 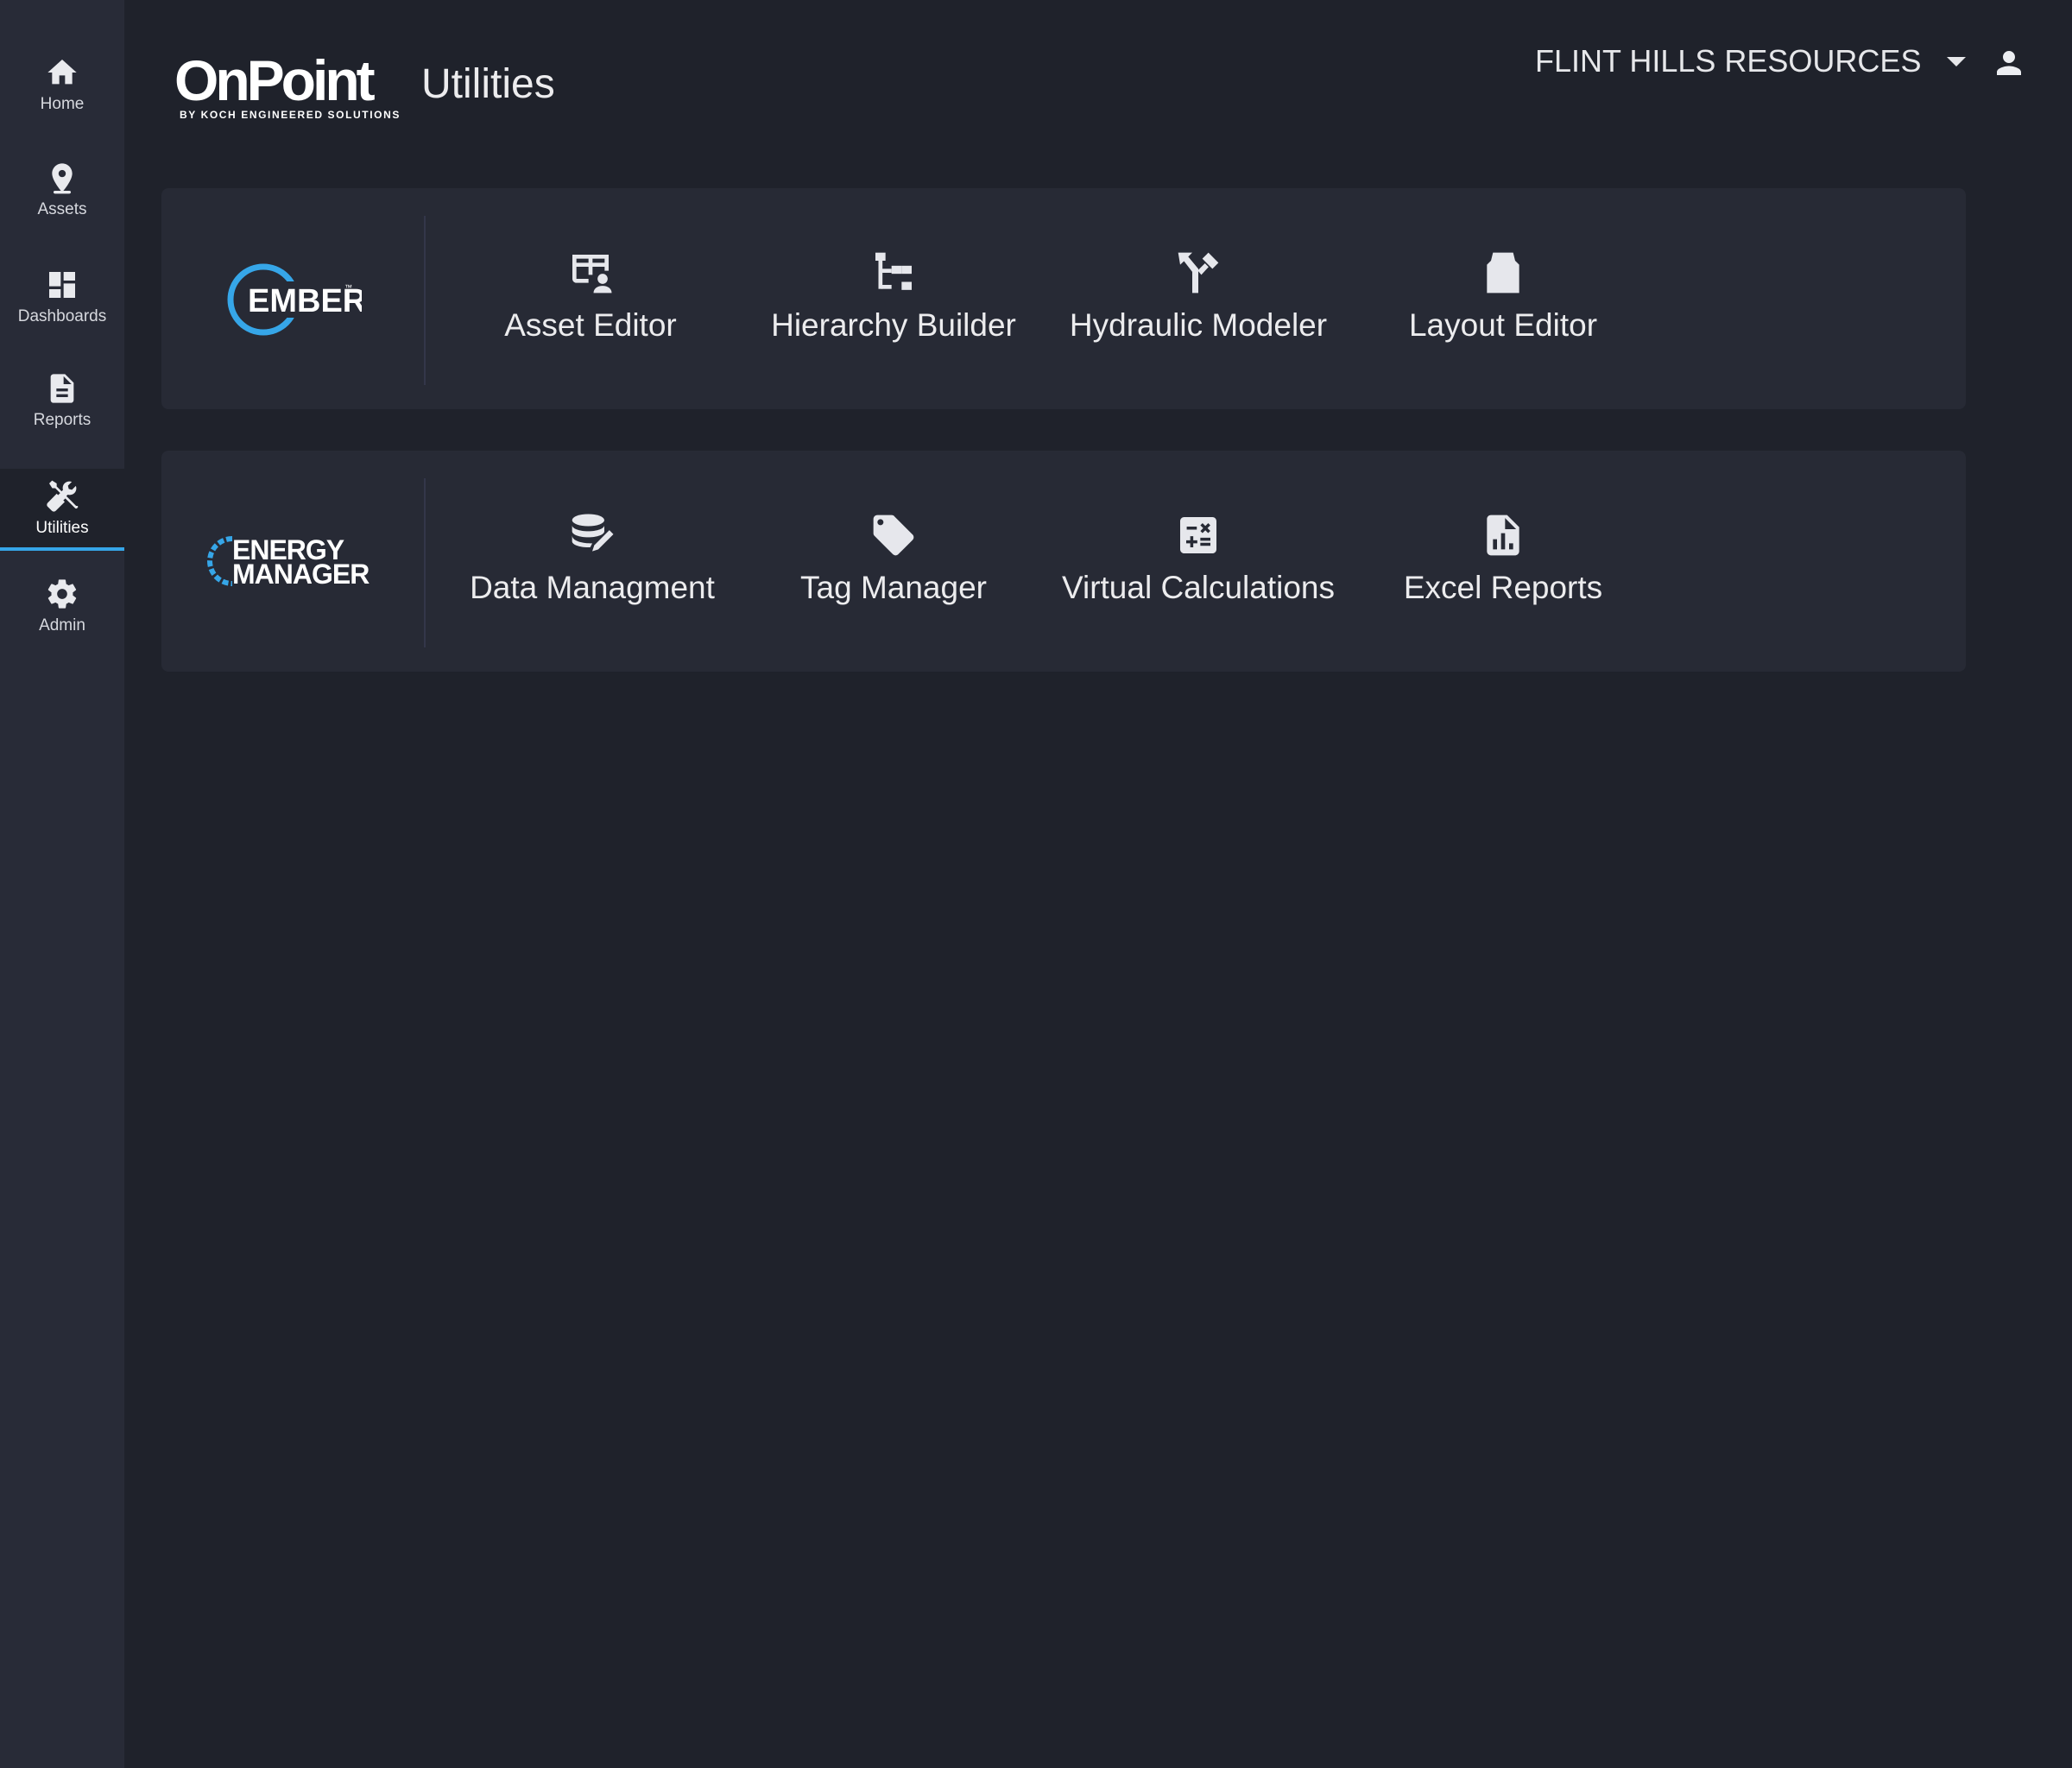 I want to click on chevron-down-icon, so click(x=1957, y=61).